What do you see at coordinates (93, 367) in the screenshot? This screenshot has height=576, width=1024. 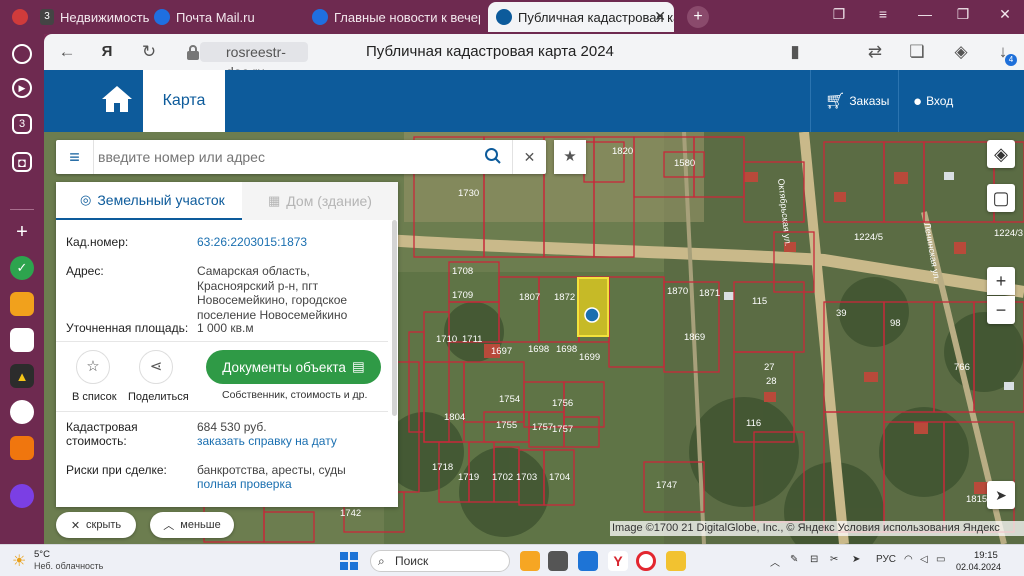 I see `add-to-list-button: ☆` at bounding box center [93, 367].